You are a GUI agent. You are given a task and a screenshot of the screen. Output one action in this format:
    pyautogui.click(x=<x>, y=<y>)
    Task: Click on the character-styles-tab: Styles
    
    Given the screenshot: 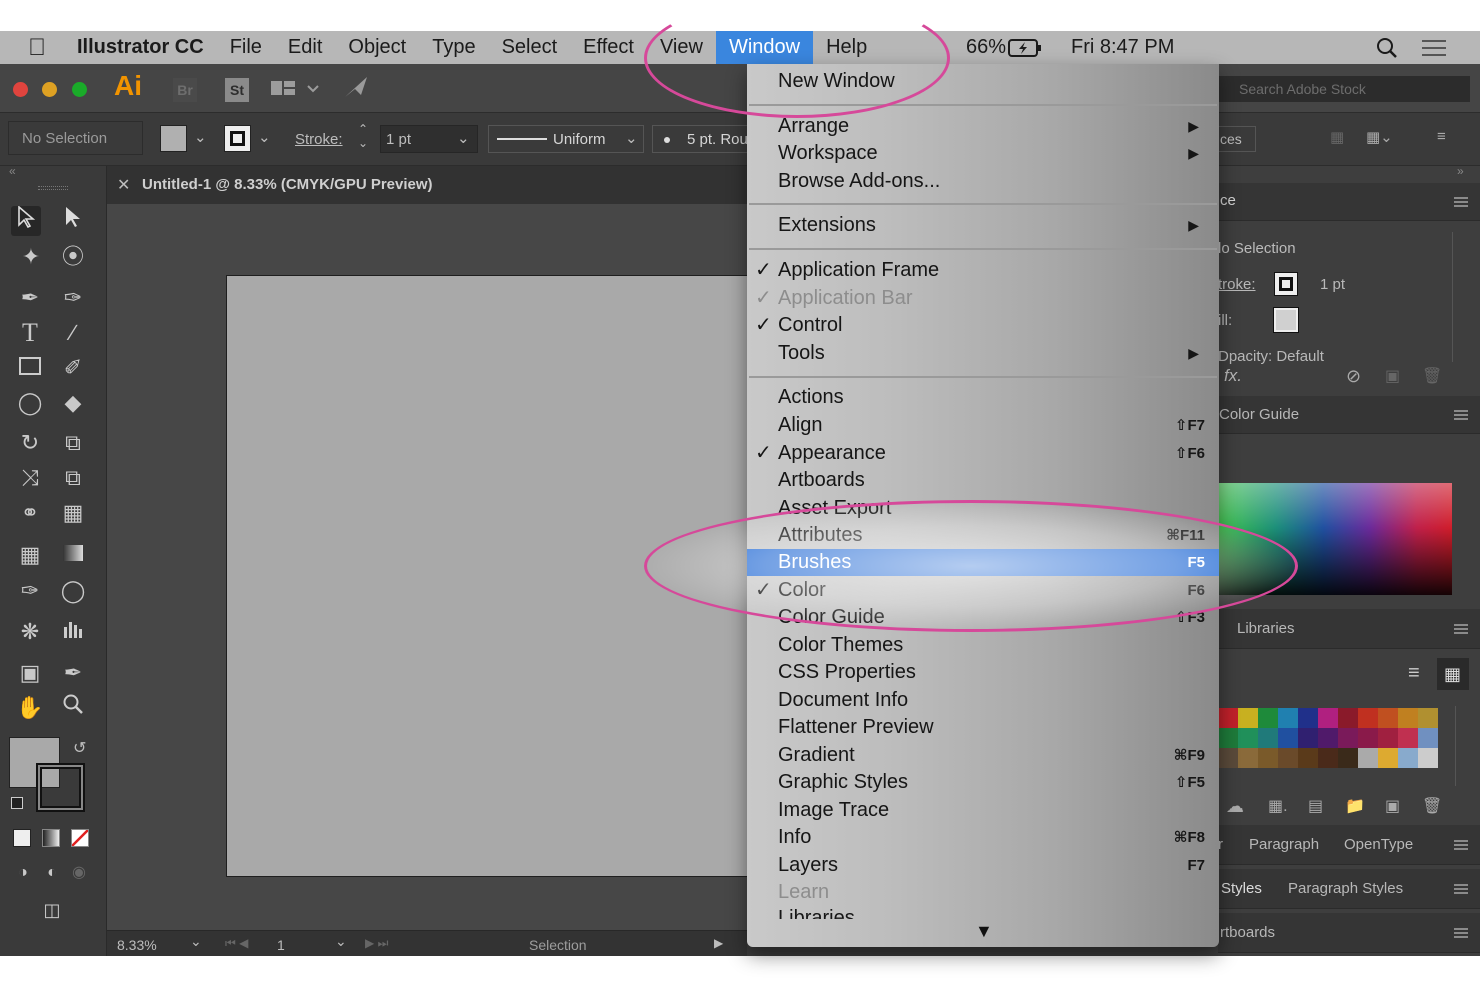 What is the action you would take?
    pyautogui.click(x=1241, y=888)
    